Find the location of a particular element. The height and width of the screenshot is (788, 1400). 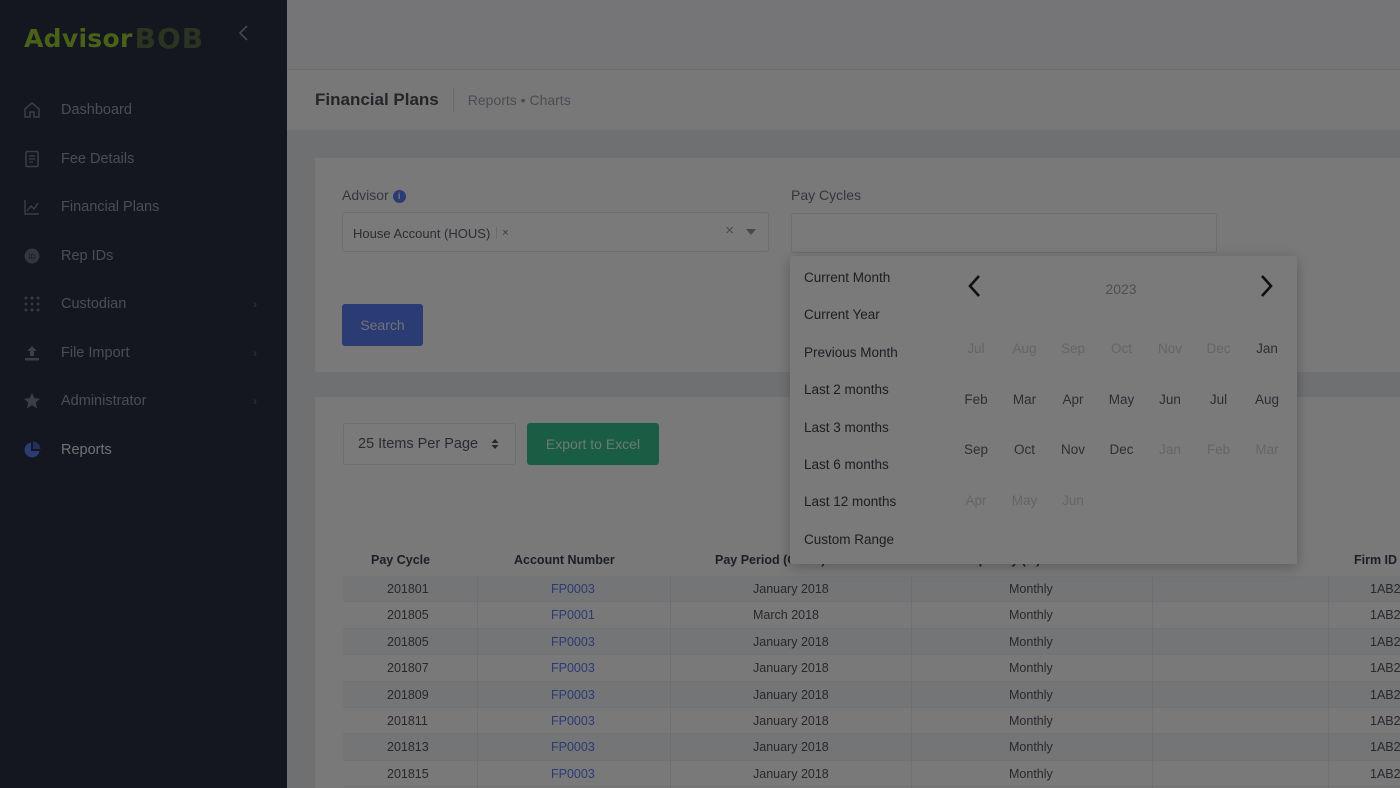

advisor-chip-label: House Account (HOUS) is located at coordinates (422, 233).